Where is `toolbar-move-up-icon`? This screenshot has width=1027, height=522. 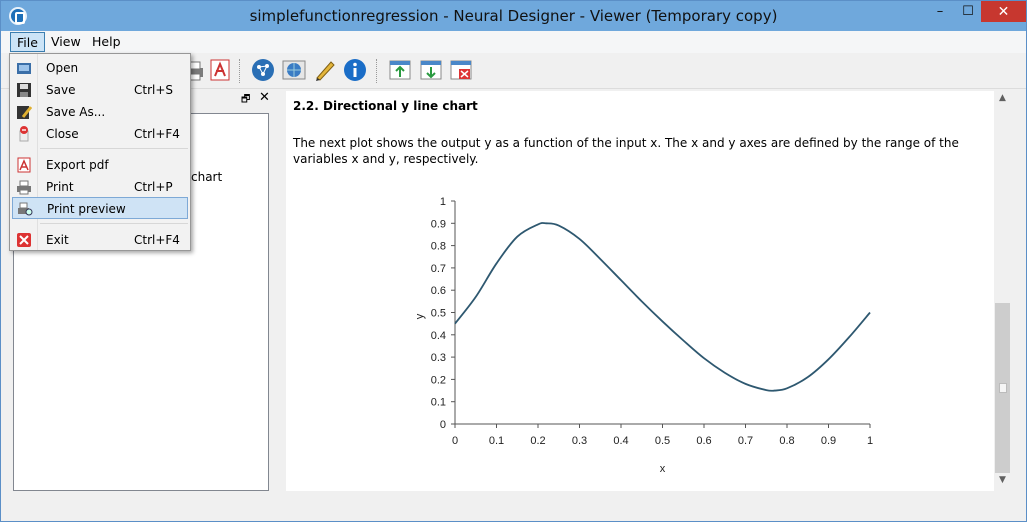
toolbar-move-up-icon is located at coordinates (400, 70).